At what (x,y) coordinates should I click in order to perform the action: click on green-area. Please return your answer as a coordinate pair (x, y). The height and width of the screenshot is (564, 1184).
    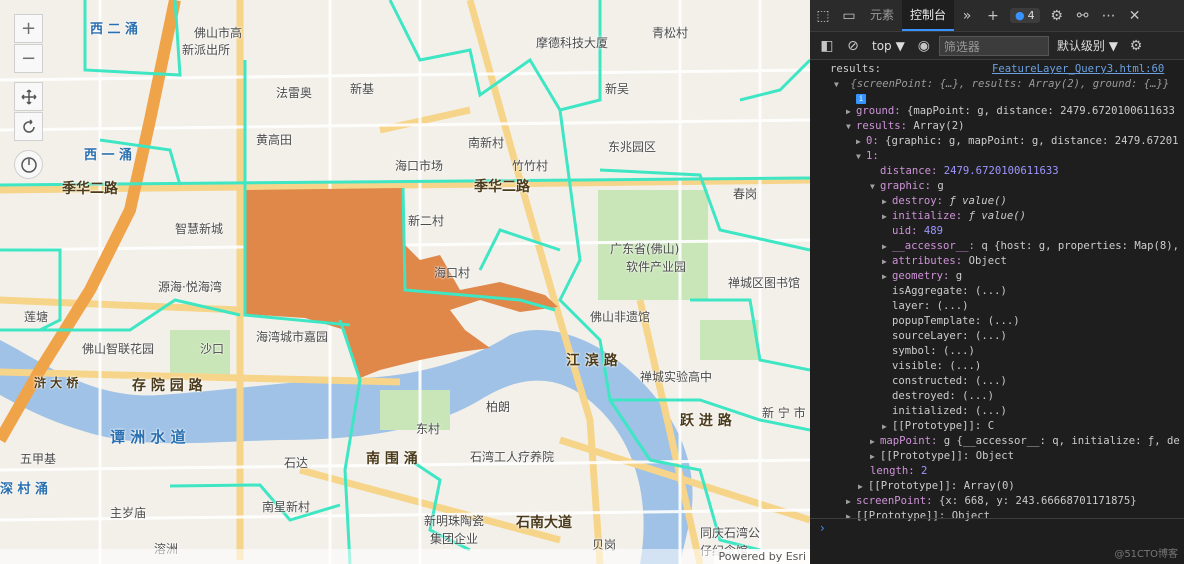
    Looking at the image, I should click on (730, 340).